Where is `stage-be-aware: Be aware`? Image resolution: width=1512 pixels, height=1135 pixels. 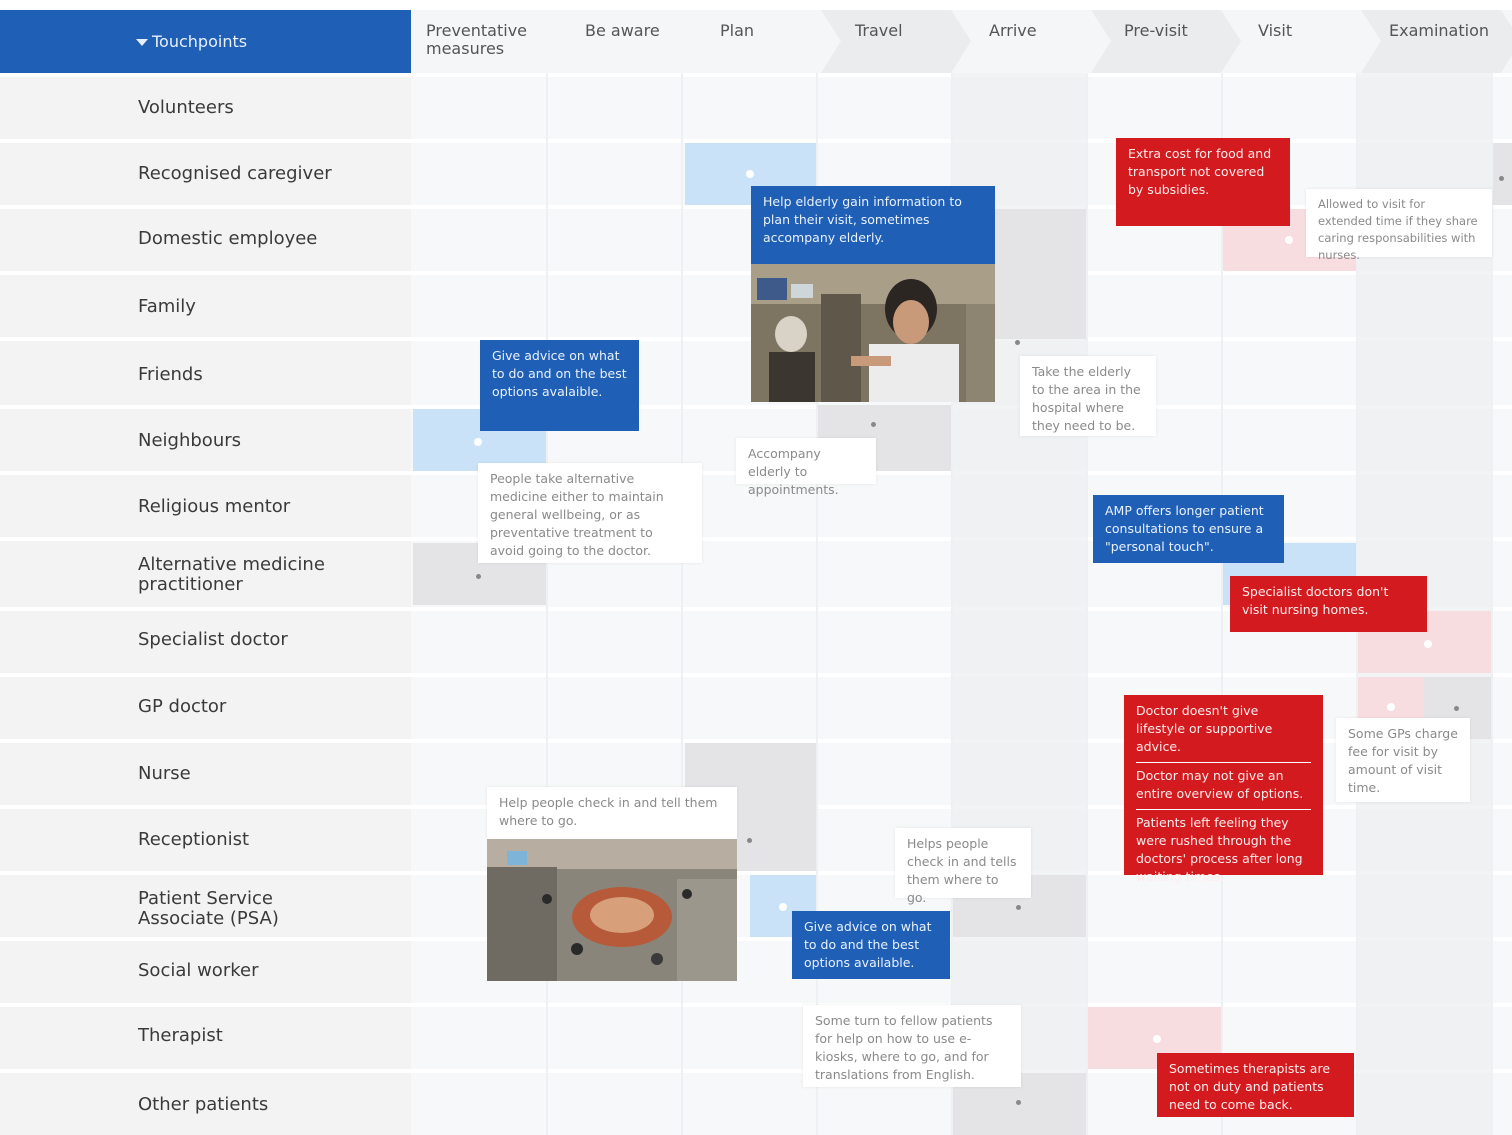
stage-be-aware: Be aware is located at coordinates (622, 30).